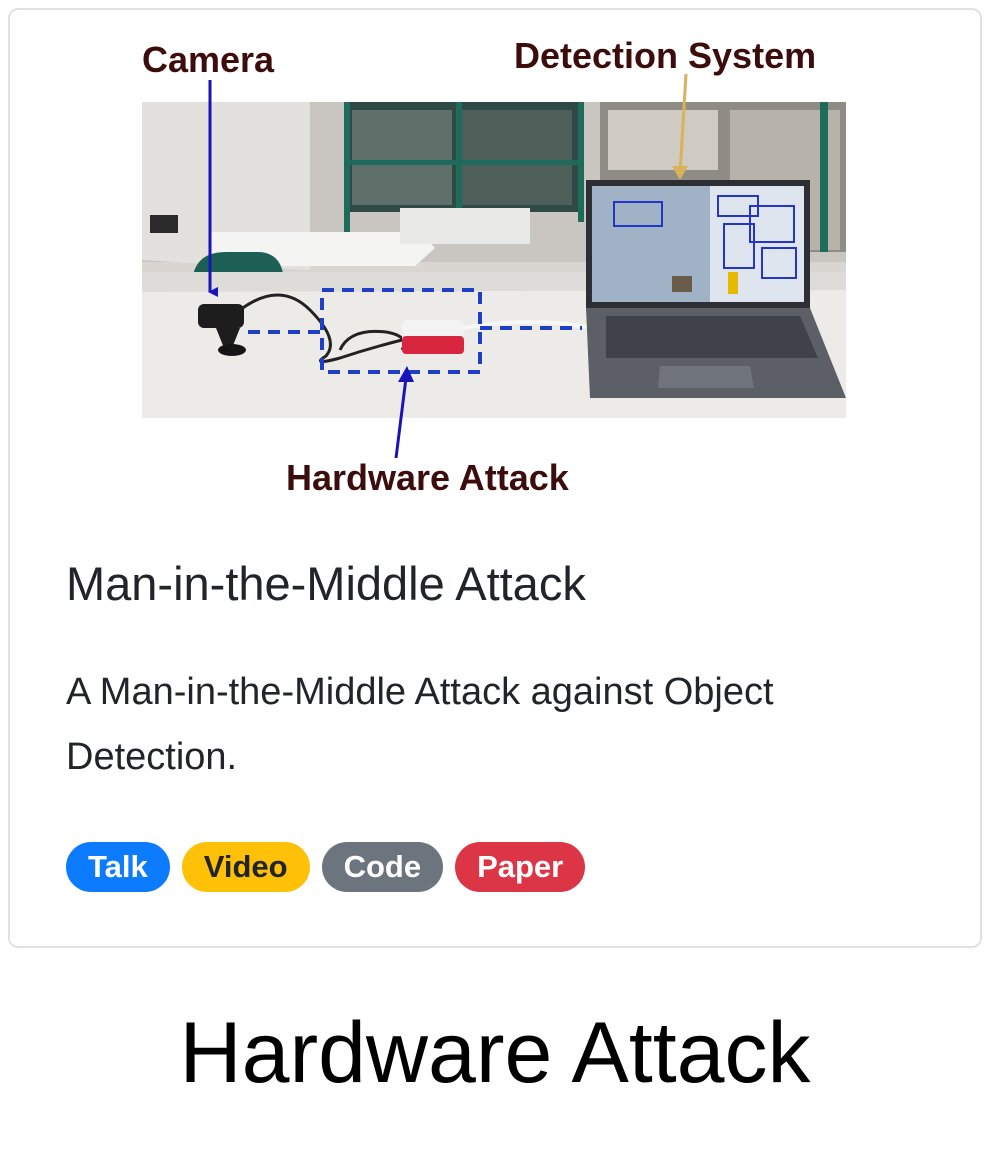  Describe the element at coordinates (245, 867) in the screenshot. I see `video-badge: Video` at that location.